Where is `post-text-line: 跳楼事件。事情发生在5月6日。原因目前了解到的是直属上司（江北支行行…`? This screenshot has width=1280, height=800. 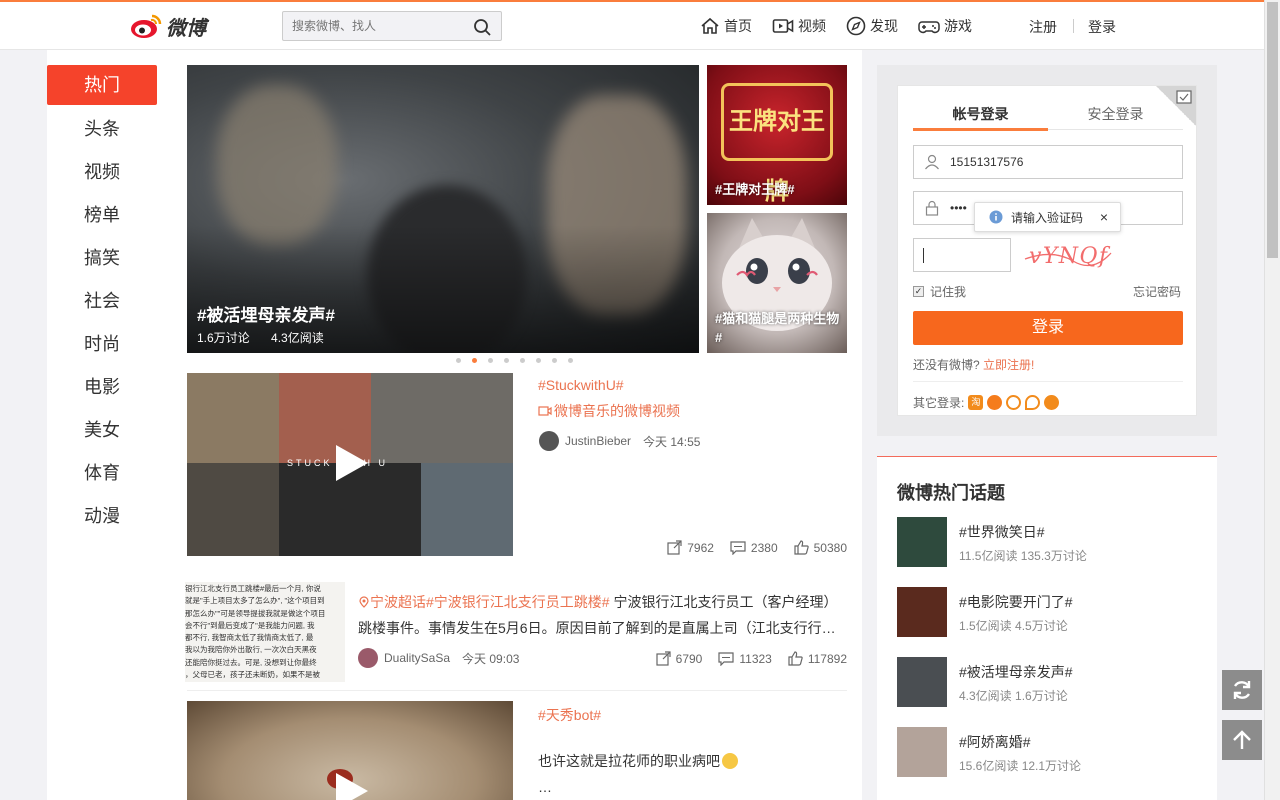 post-text-line: 跳楼事件。事情发生在5月6日。原因目前了解到的是直属上司（江北支行行… is located at coordinates (597, 628).